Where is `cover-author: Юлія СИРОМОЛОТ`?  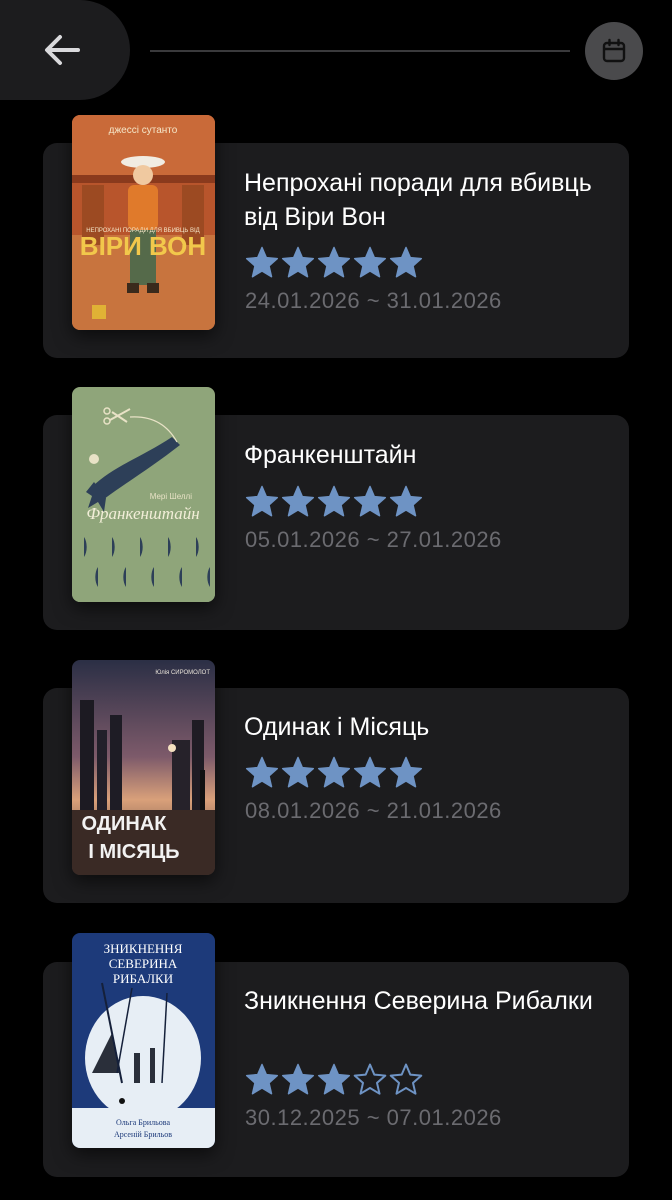
cover-author: Юлія СИРОМОЛОТ is located at coordinates (182, 673).